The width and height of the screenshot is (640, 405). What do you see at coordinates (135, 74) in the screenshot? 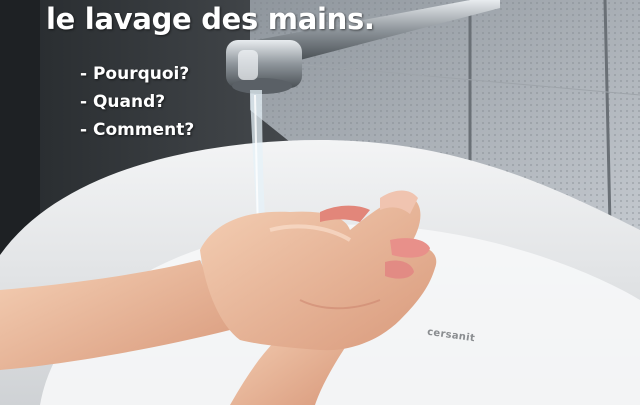
I see `question-item-why: - Pourquoi?` at bounding box center [135, 74].